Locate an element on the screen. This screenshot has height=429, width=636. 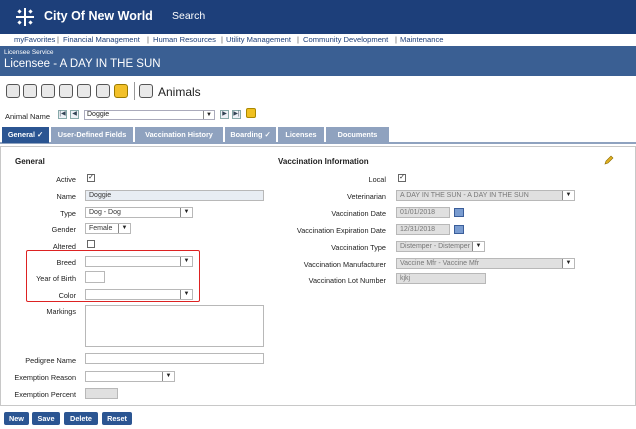
next-record-icon: ▶ is located at coordinates (224, 114).